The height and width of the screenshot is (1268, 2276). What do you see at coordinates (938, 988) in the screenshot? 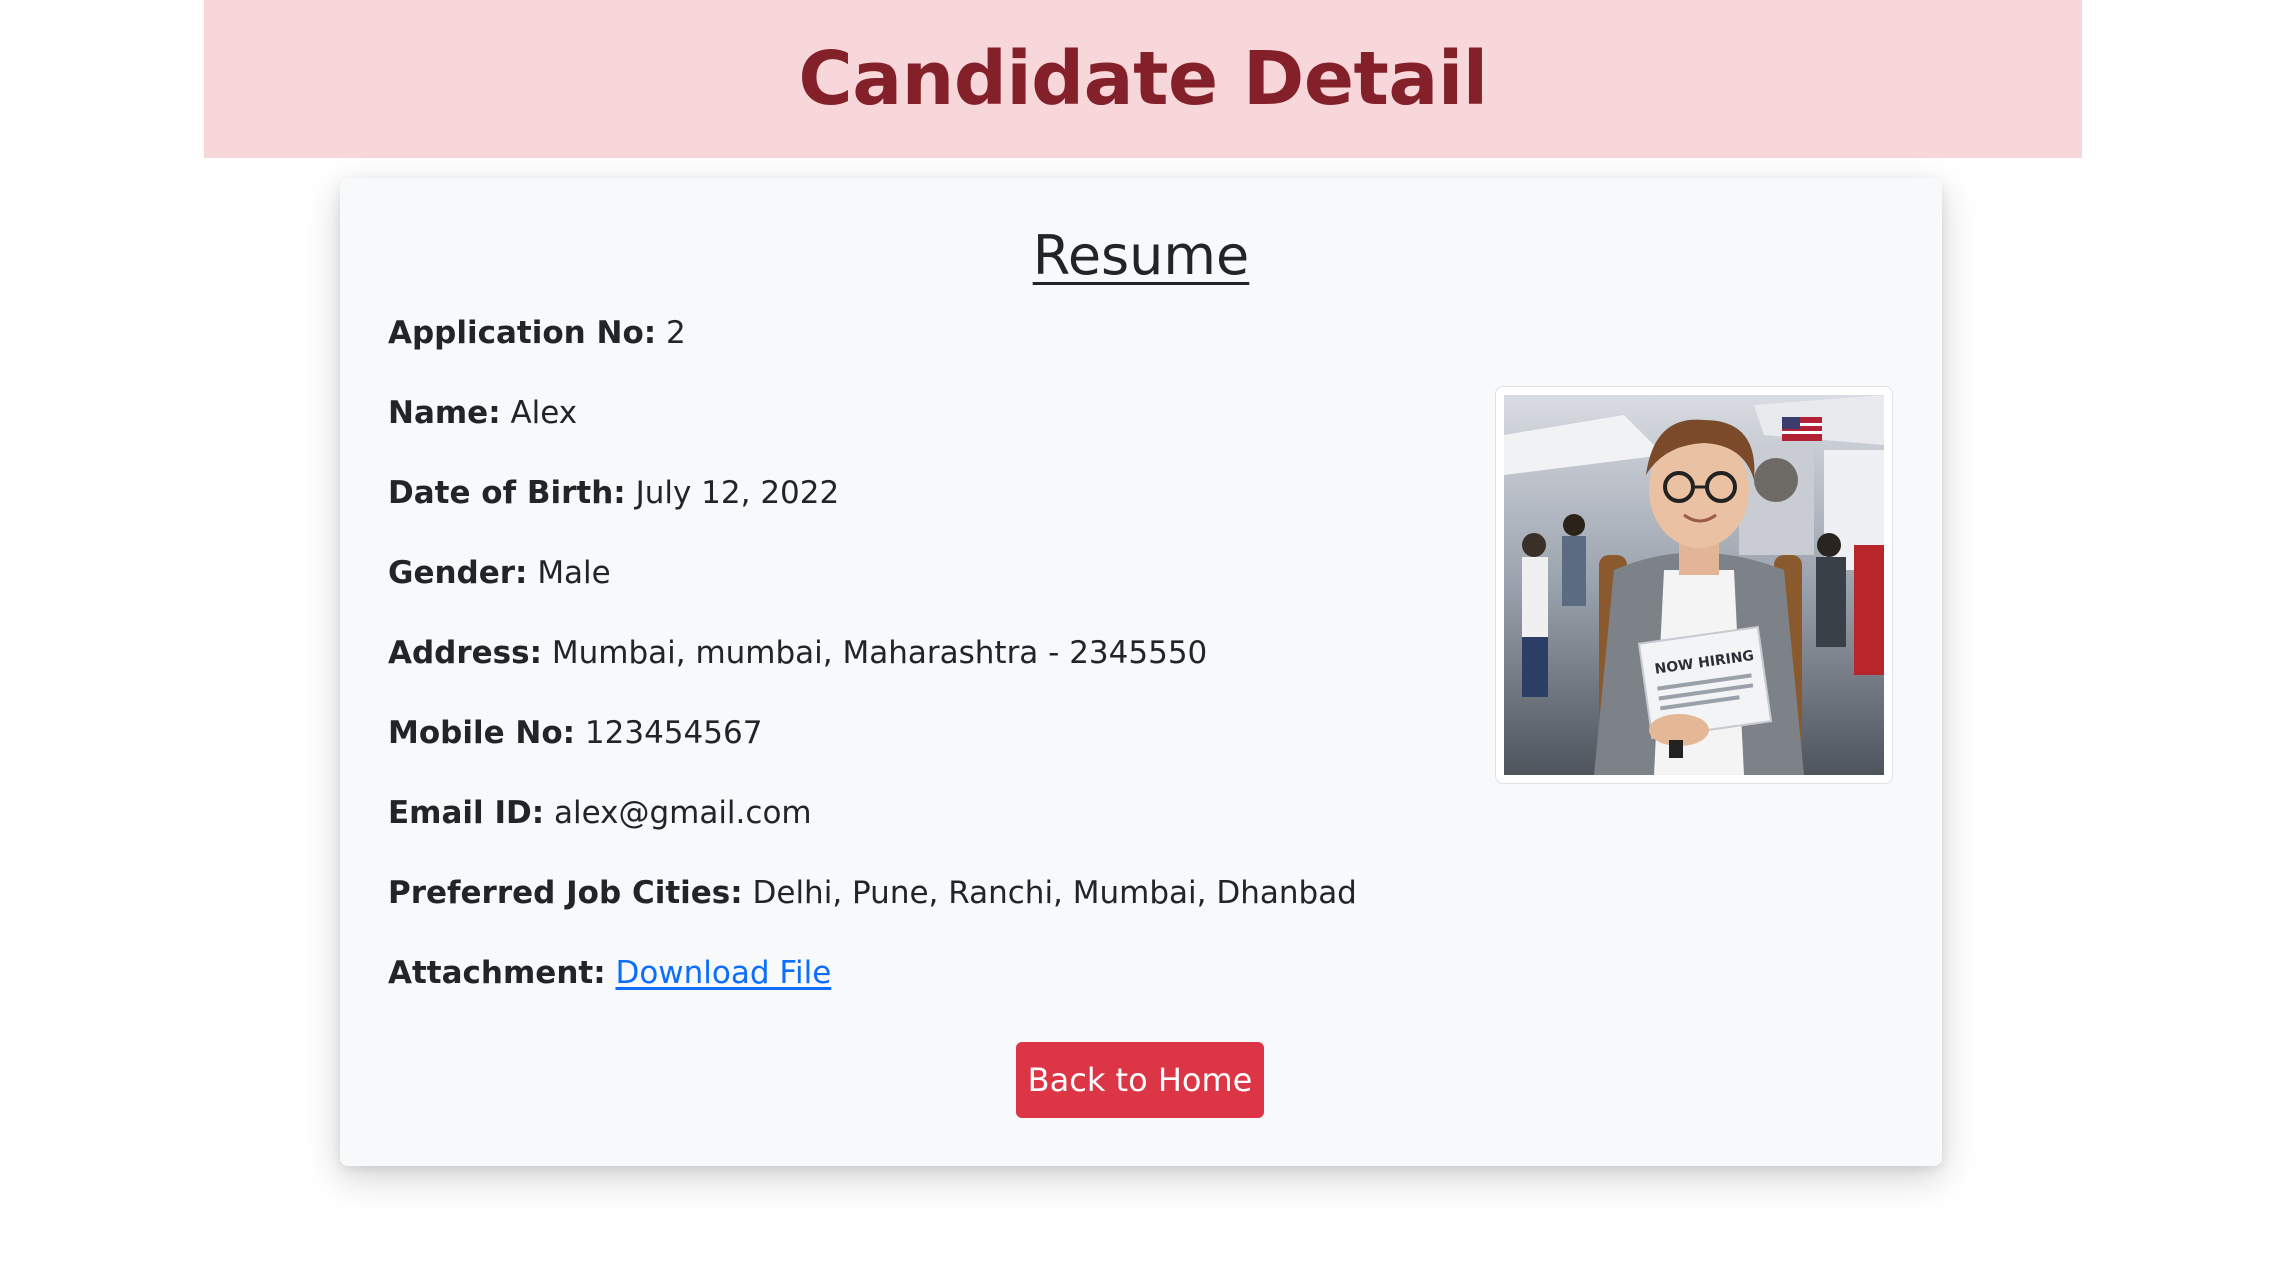
I see `field-attachment: Attachment: Download File` at bounding box center [938, 988].